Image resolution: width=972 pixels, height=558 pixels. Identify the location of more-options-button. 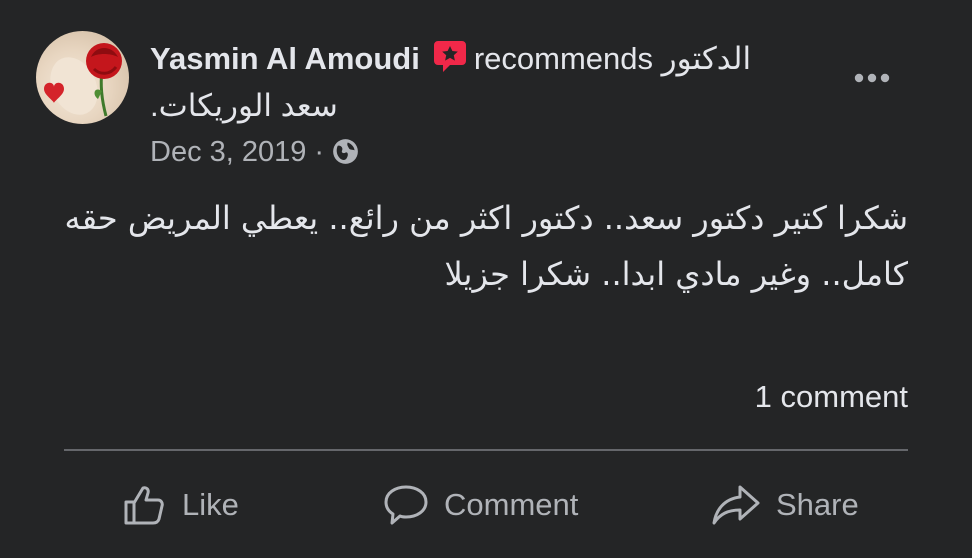
(872, 78).